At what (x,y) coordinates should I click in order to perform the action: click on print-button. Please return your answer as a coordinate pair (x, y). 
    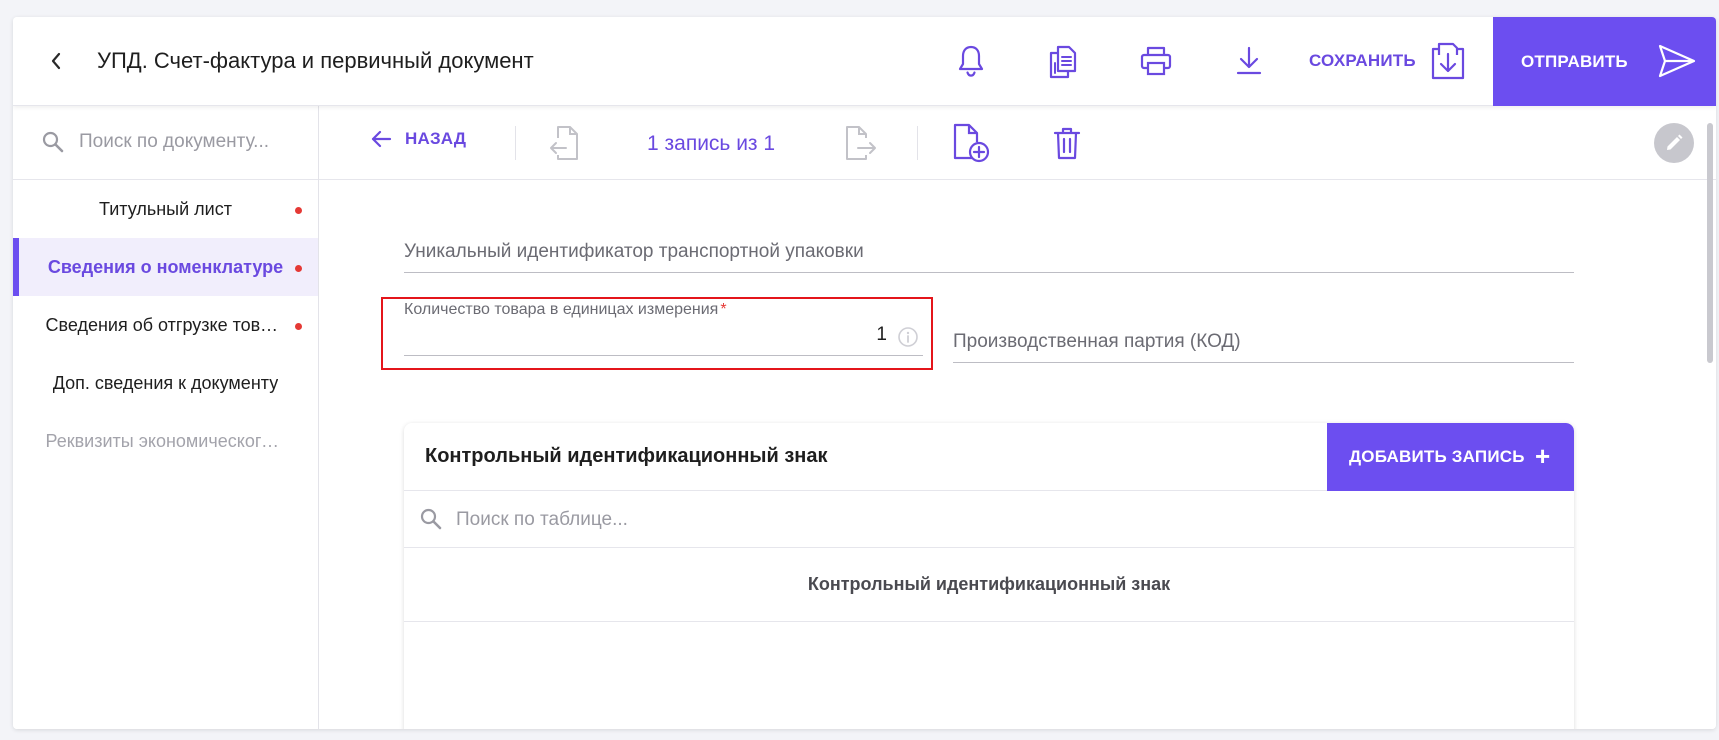
    Looking at the image, I should click on (1156, 61).